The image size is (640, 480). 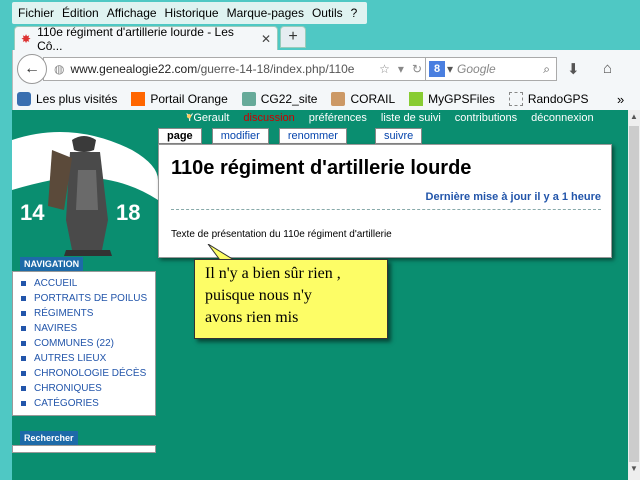 What do you see at coordinates (373, 99) in the screenshot?
I see `bookmark-label: CORAIL` at bounding box center [373, 99].